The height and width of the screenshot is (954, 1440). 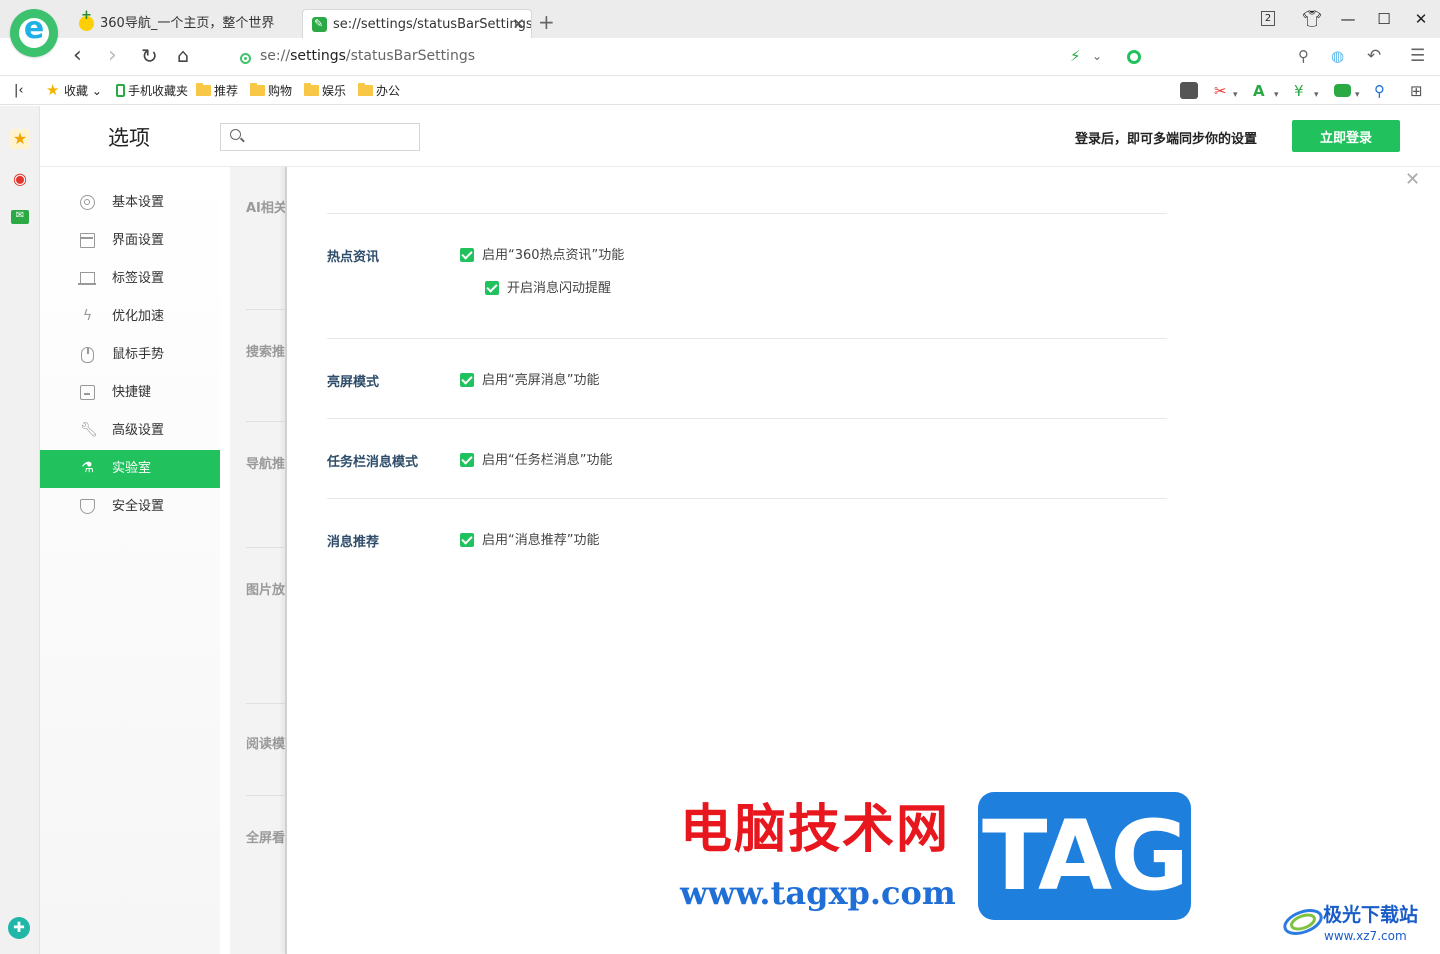 I want to click on sync-hint: 登录后，即可多端同步你的设置, so click(x=1166, y=139).